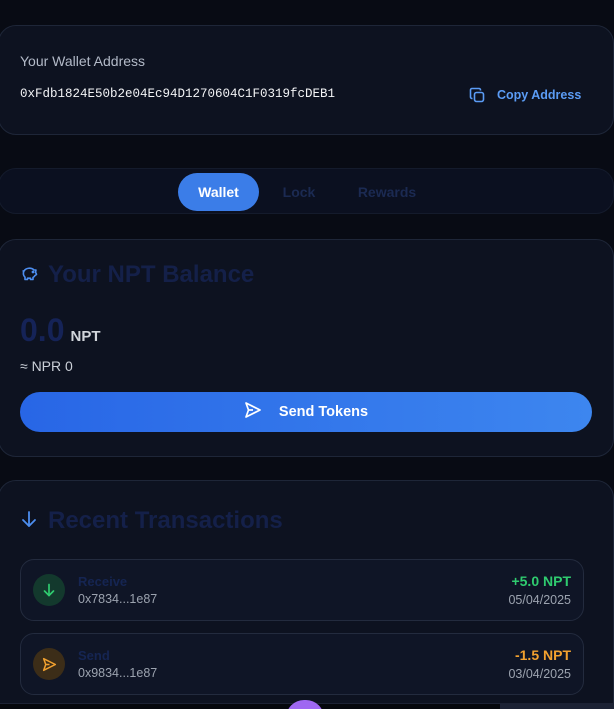 This screenshot has width=614, height=709. Describe the element at coordinates (218, 192) in the screenshot. I see `tab-wallet: Wallet` at that location.